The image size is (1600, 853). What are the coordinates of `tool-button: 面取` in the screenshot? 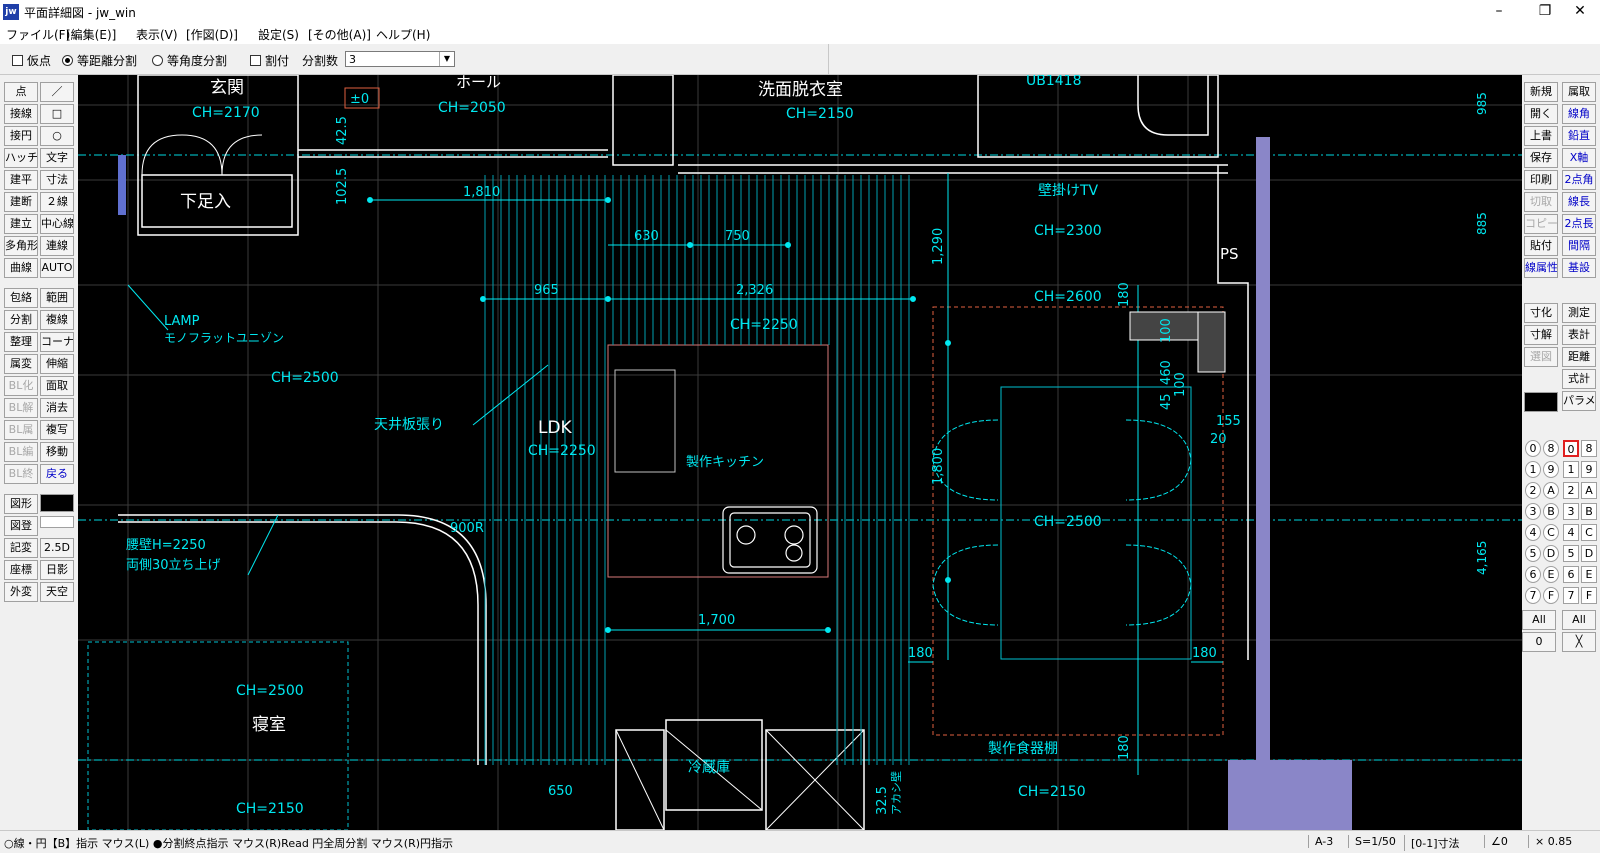 It's located at (57, 386).